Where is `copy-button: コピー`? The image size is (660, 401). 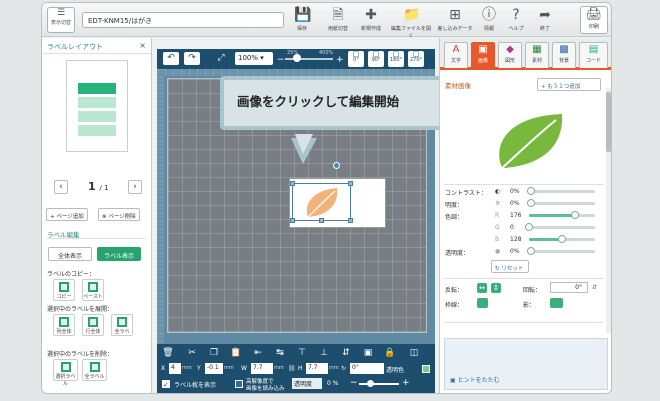
copy-button: コピー is located at coordinates (64, 290).